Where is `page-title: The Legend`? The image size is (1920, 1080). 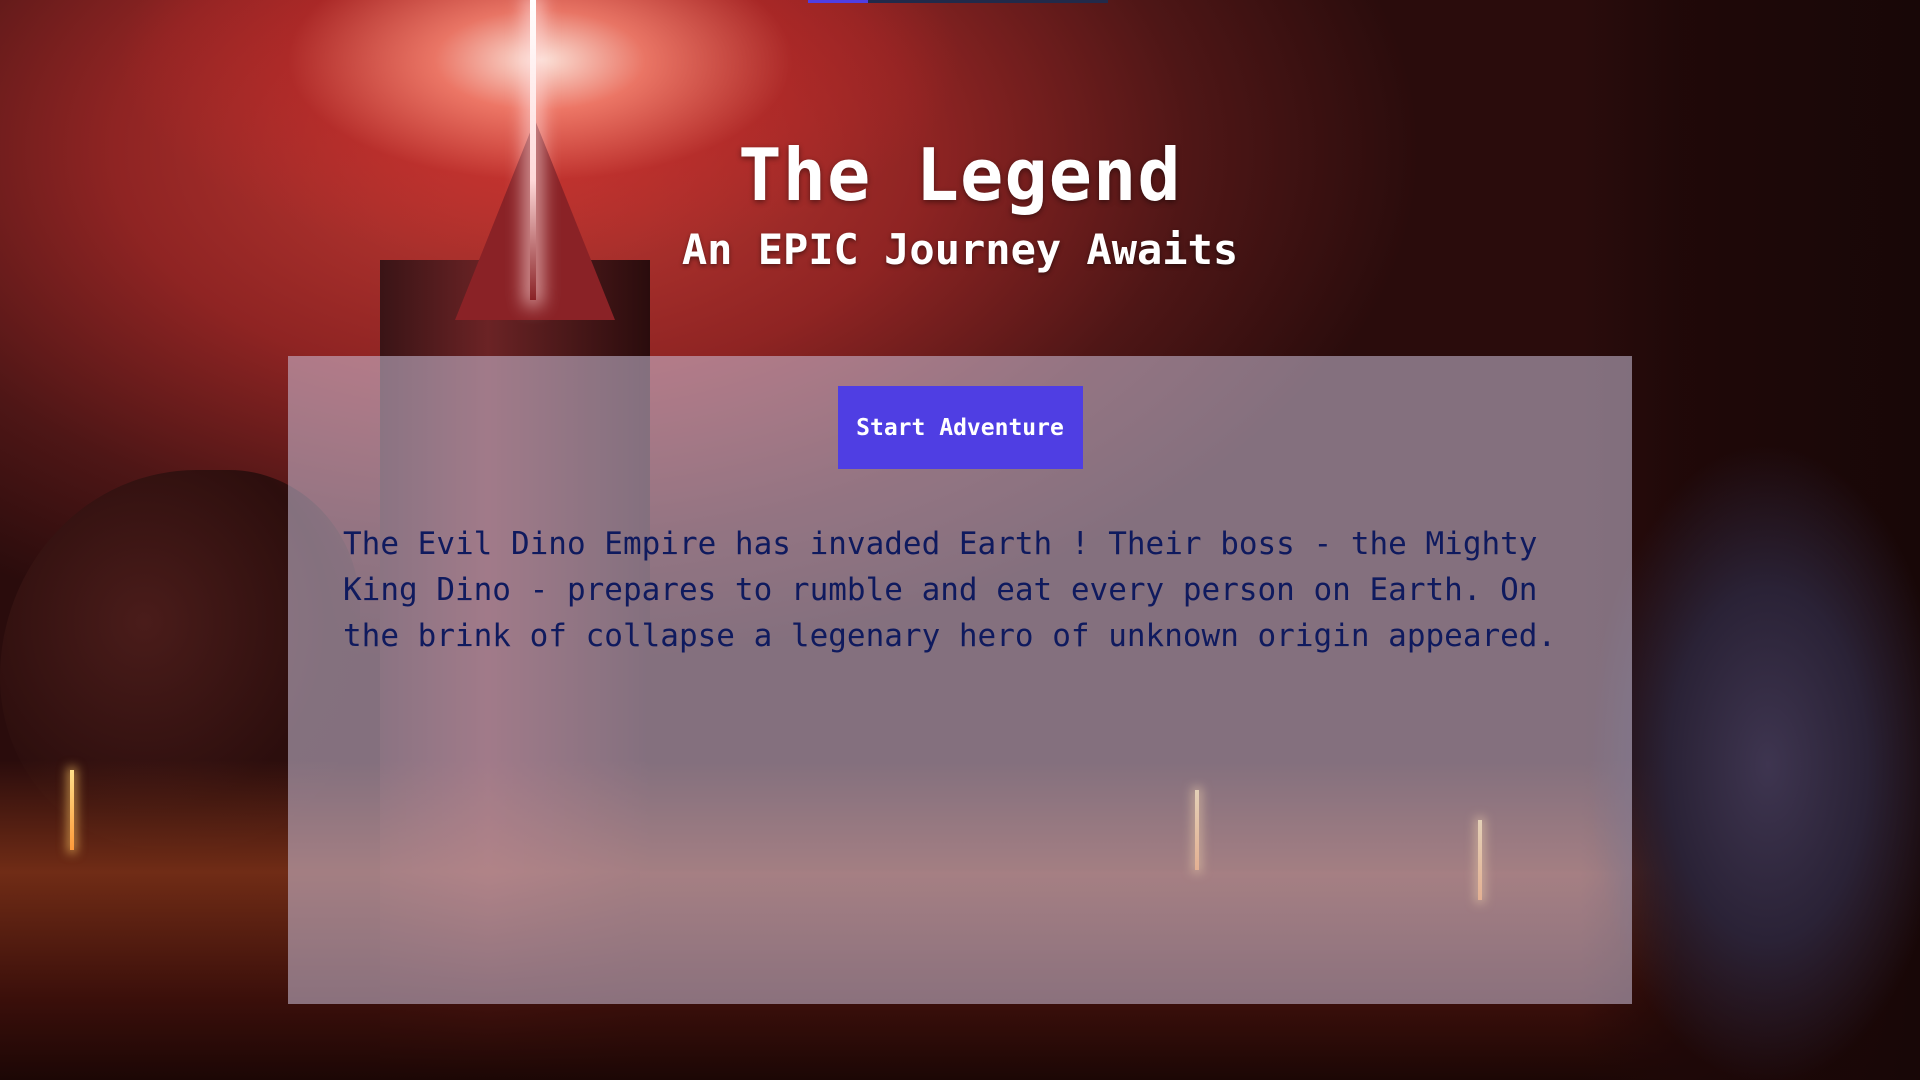
page-title: The Legend is located at coordinates (960, 175).